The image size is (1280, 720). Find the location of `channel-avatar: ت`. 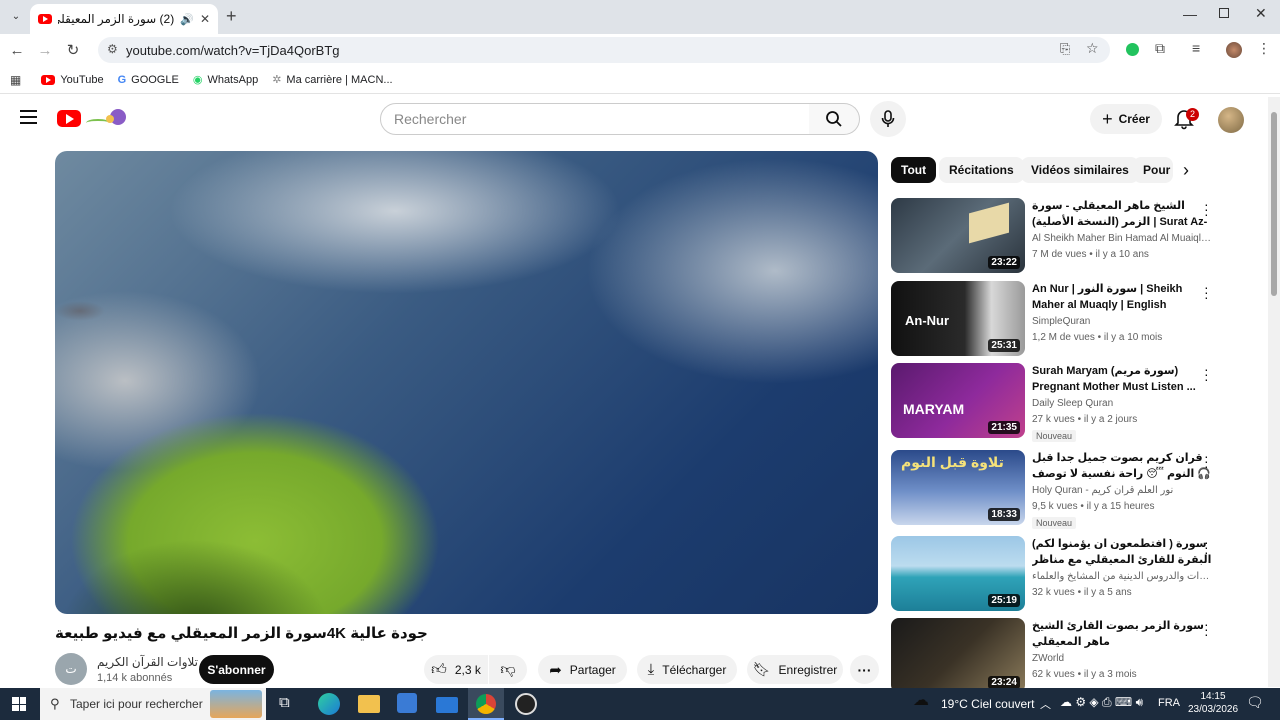

channel-avatar: ت is located at coordinates (71, 669).